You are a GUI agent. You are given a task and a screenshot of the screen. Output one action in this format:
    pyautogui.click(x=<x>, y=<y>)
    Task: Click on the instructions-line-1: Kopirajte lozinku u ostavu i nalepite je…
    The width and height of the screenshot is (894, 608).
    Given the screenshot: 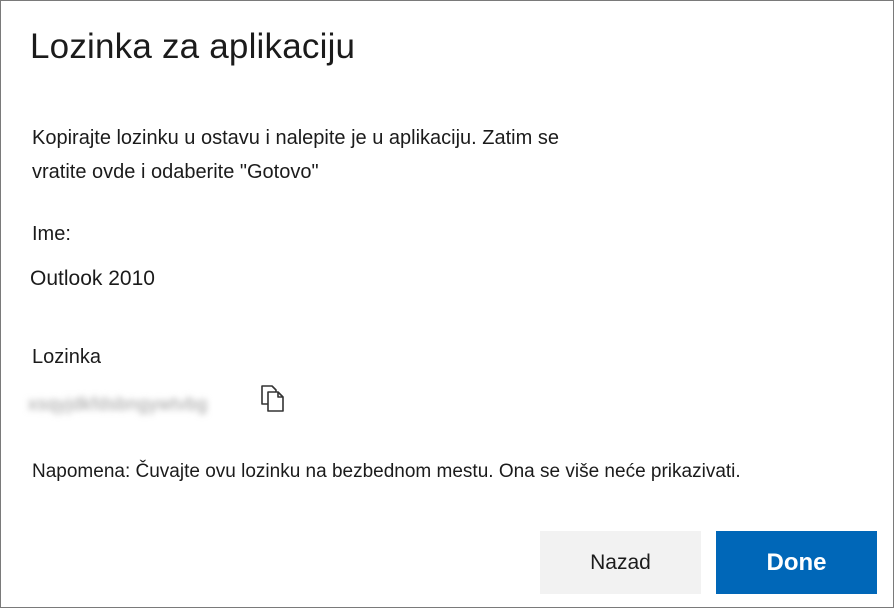 What is the action you would take?
    pyautogui.click(x=295, y=138)
    